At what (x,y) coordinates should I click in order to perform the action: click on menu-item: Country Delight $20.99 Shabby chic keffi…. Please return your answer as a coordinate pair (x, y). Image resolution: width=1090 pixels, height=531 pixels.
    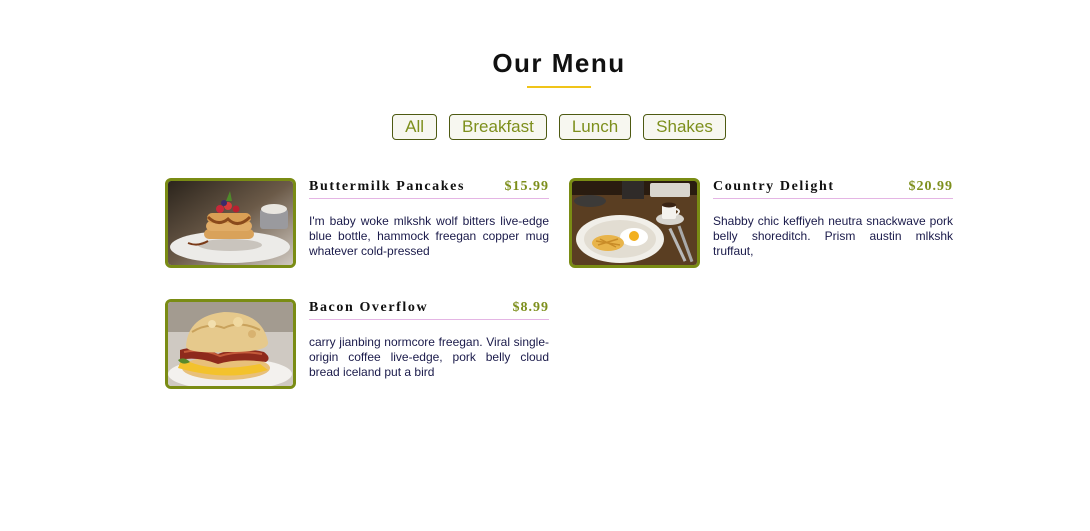
    Looking at the image, I should click on (761, 223).